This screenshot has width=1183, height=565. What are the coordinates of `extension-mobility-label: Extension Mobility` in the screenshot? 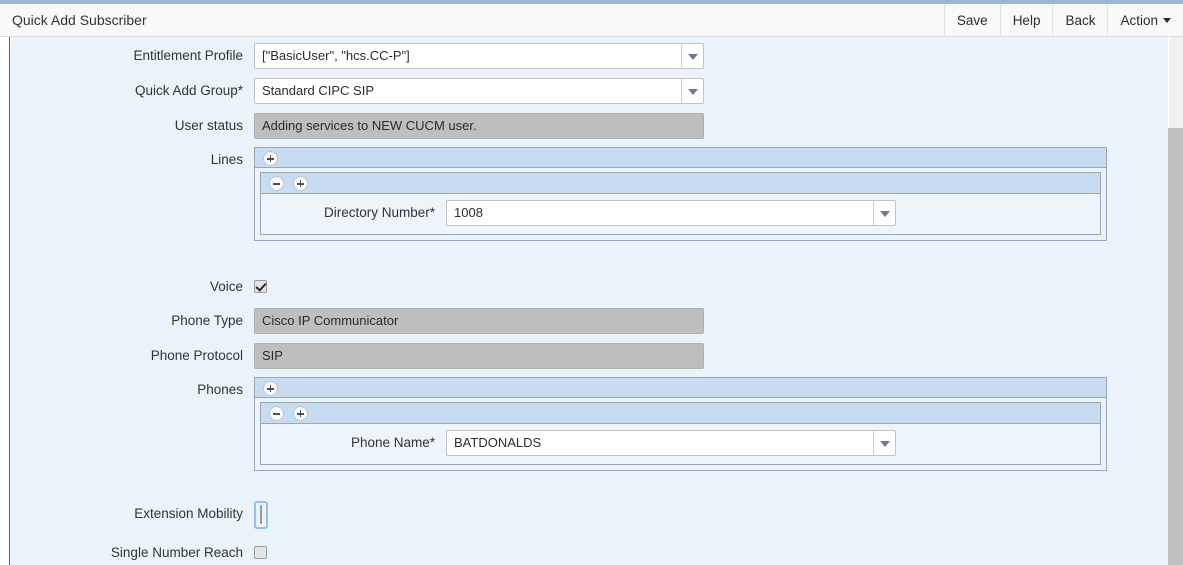 It's located at (188, 513).